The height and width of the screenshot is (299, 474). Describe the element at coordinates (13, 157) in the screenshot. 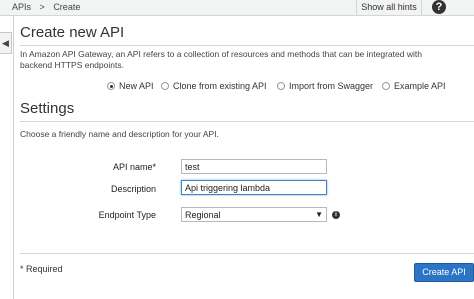

I see `sidebar-divider` at that location.